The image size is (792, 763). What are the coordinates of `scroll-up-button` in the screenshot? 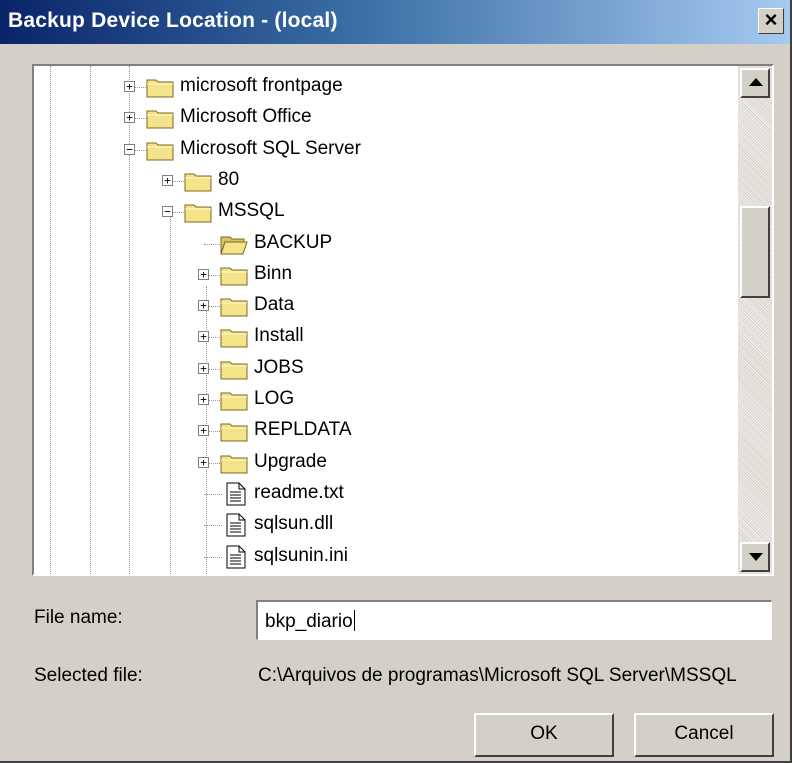 It's located at (755, 83).